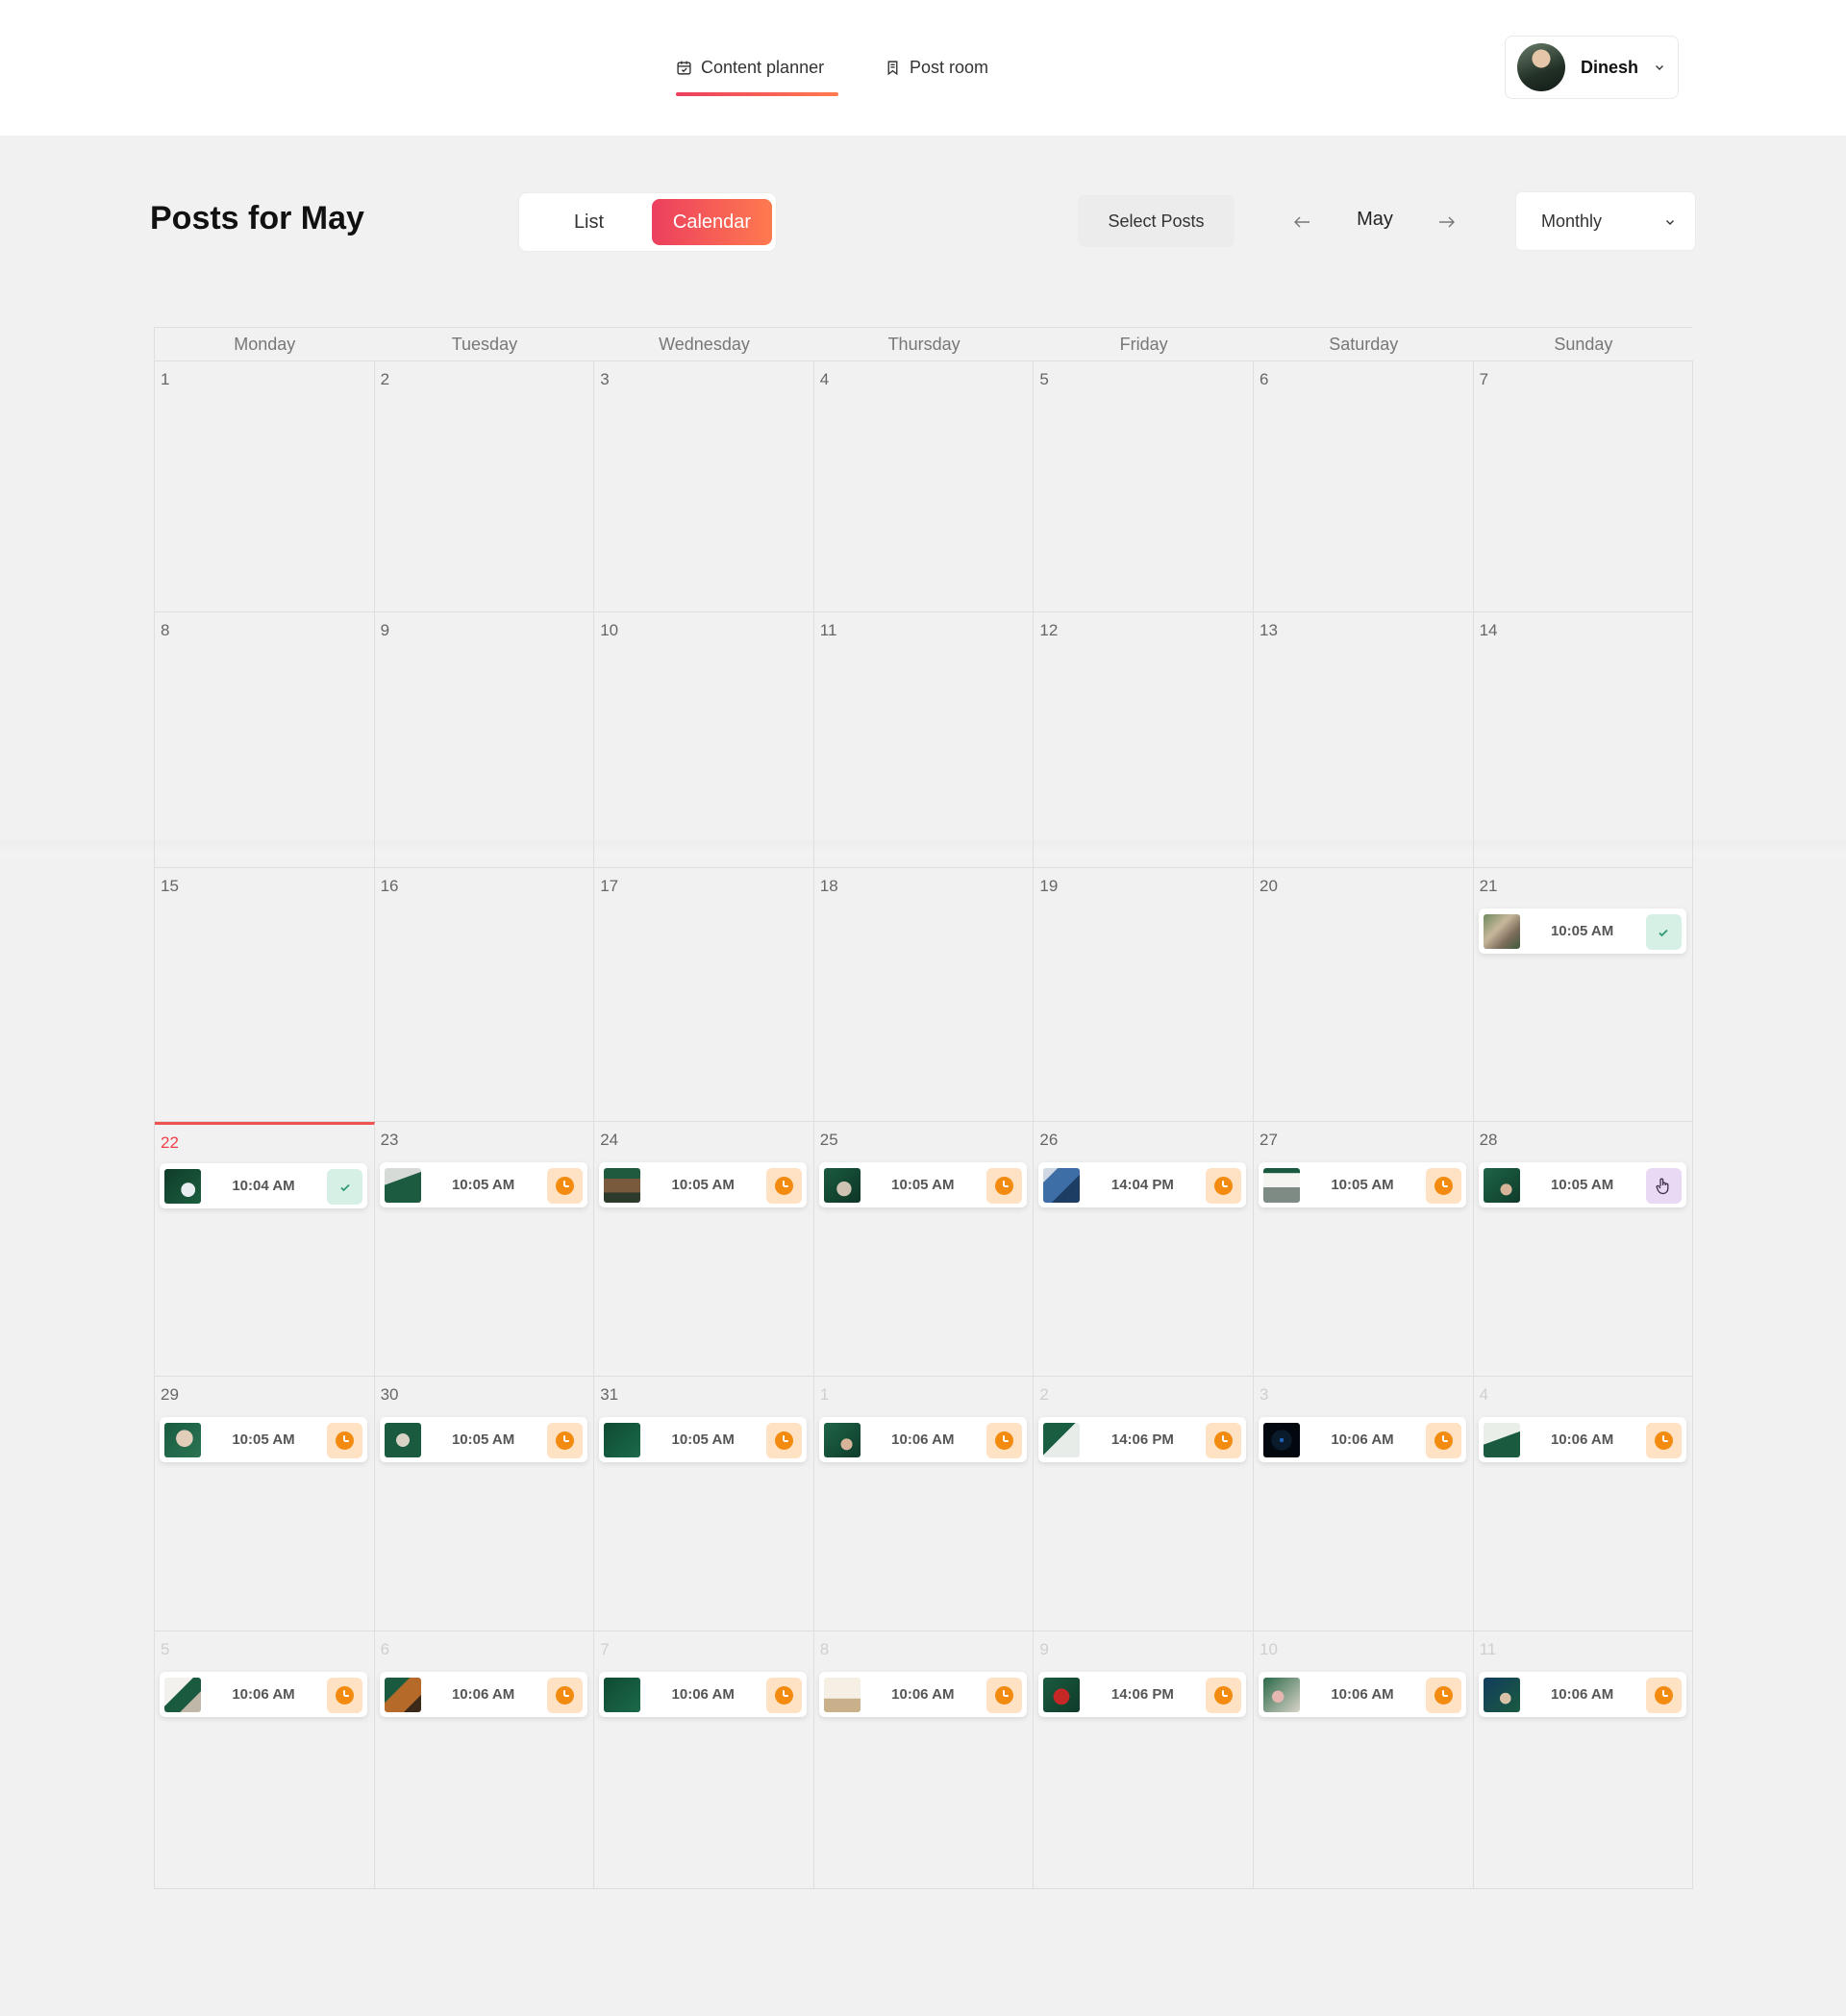 This screenshot has height=2016, width=1846. Describe the element at coordinates (265, 1504) in the screenshot. I see `calendar-day-cell: 29 10:05 AM` at that location.